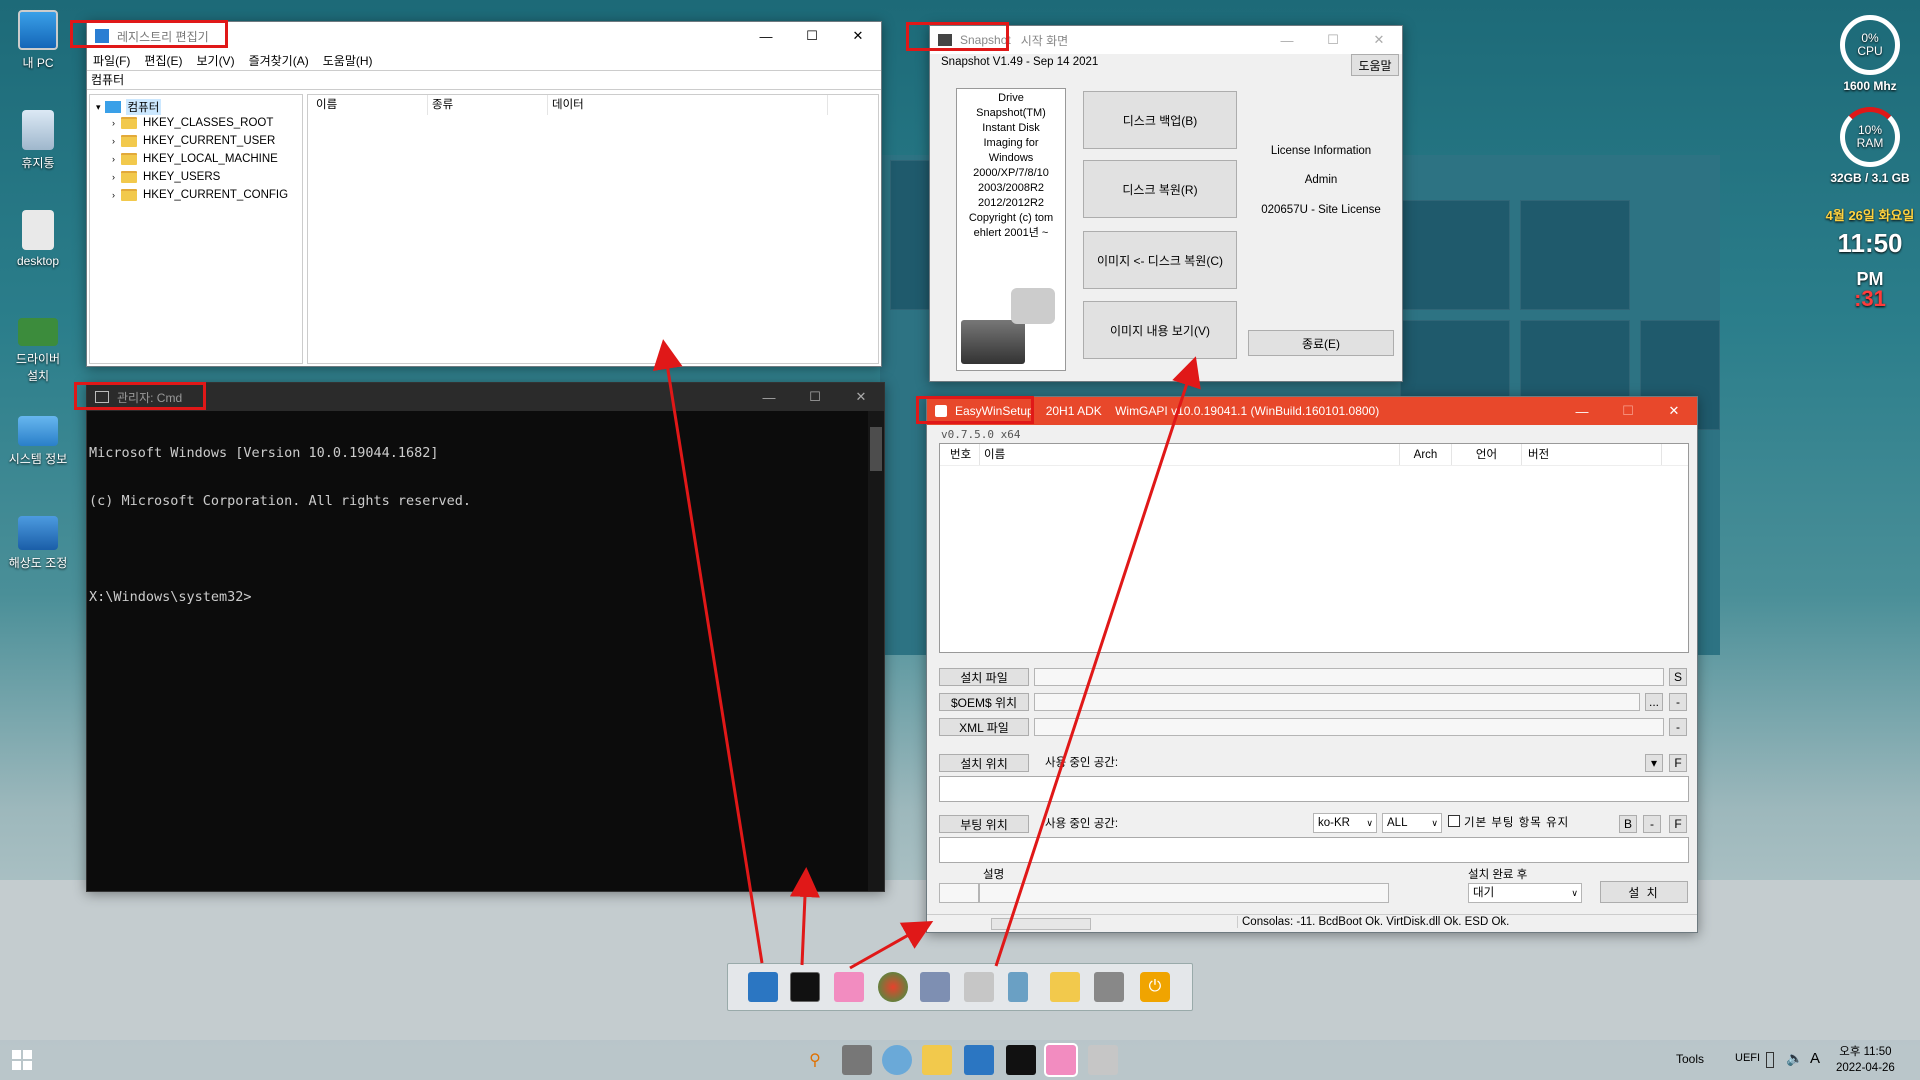  Describe the element at coordinates (1644, 892) in the screenshot. I see `install-button: 설 치` at that location.